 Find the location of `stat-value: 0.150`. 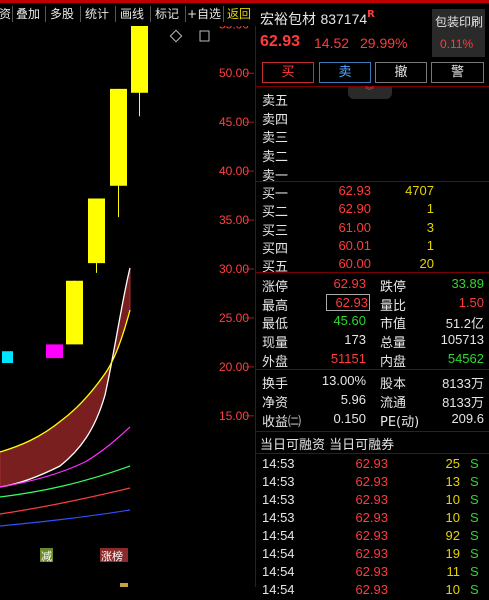

stat-value: 0.150 is located at coordinates (349, 418).